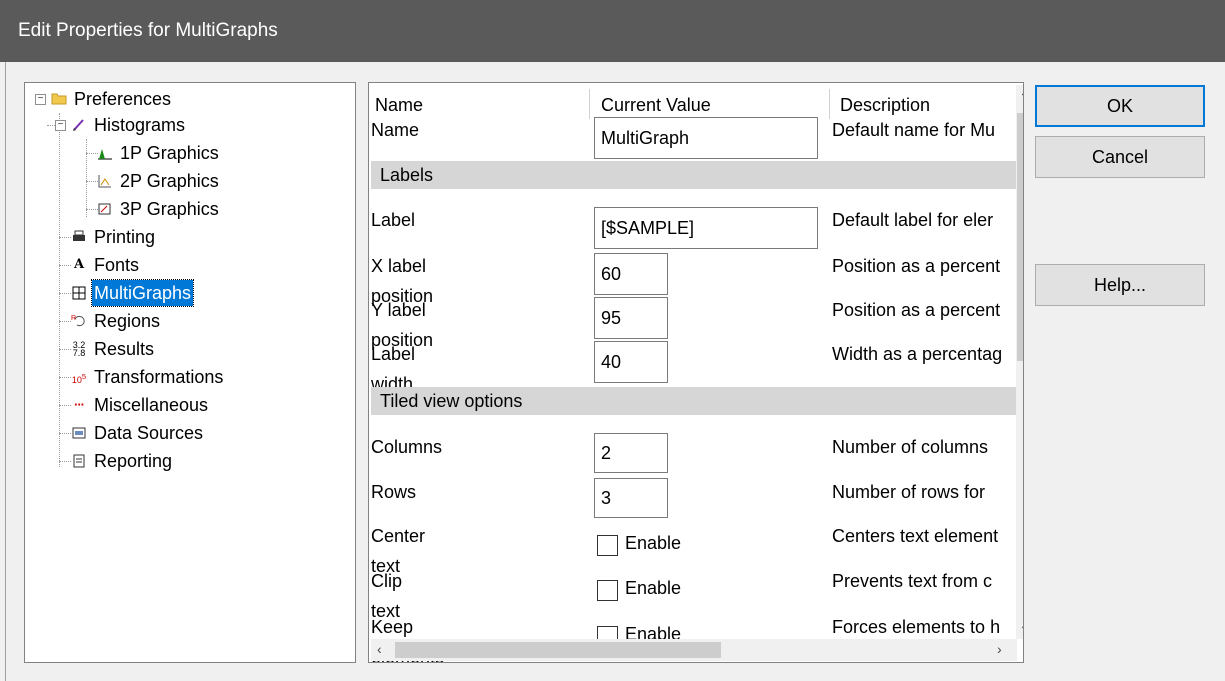 The image size is (1225, 681). Describe the element at coordinates (79, 349) in the screenshot. I see `results-icon: 3.2 7.8` at that location.